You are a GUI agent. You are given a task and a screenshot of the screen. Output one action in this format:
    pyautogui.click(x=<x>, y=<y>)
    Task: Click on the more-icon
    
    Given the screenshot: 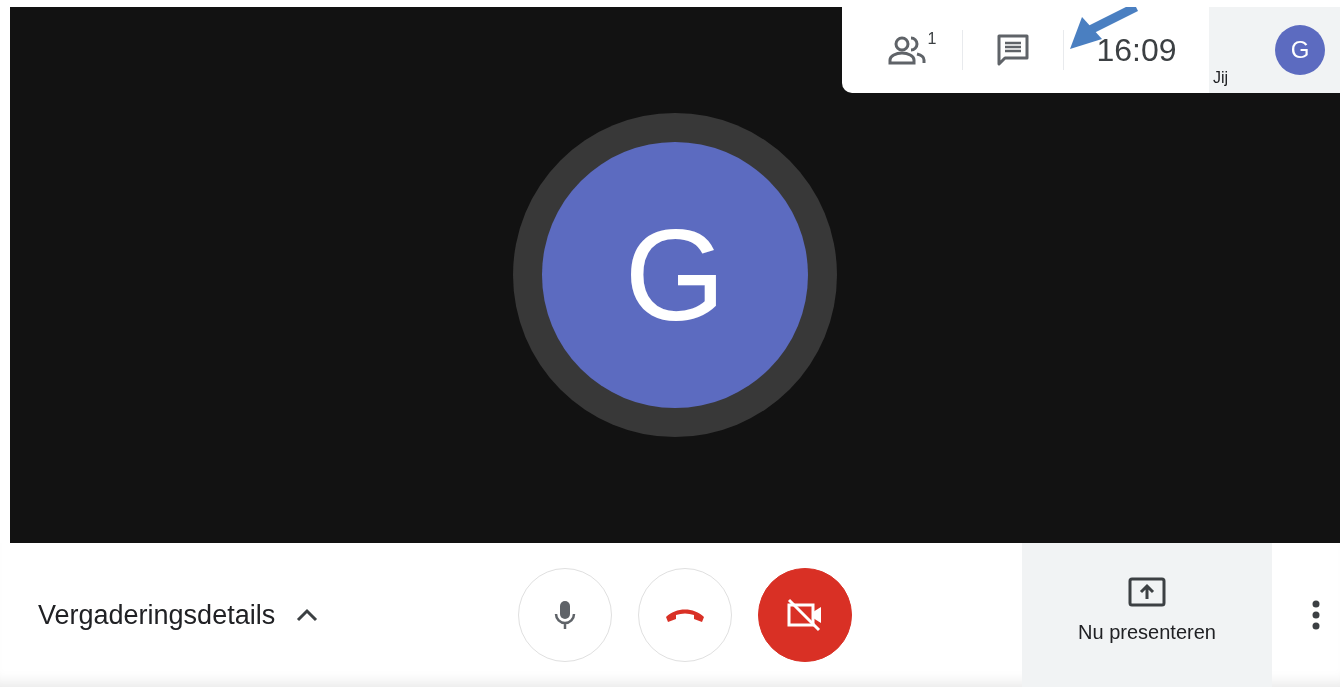 What is the action you would take?
    pyautogui.click(x=1316, y=615)
    